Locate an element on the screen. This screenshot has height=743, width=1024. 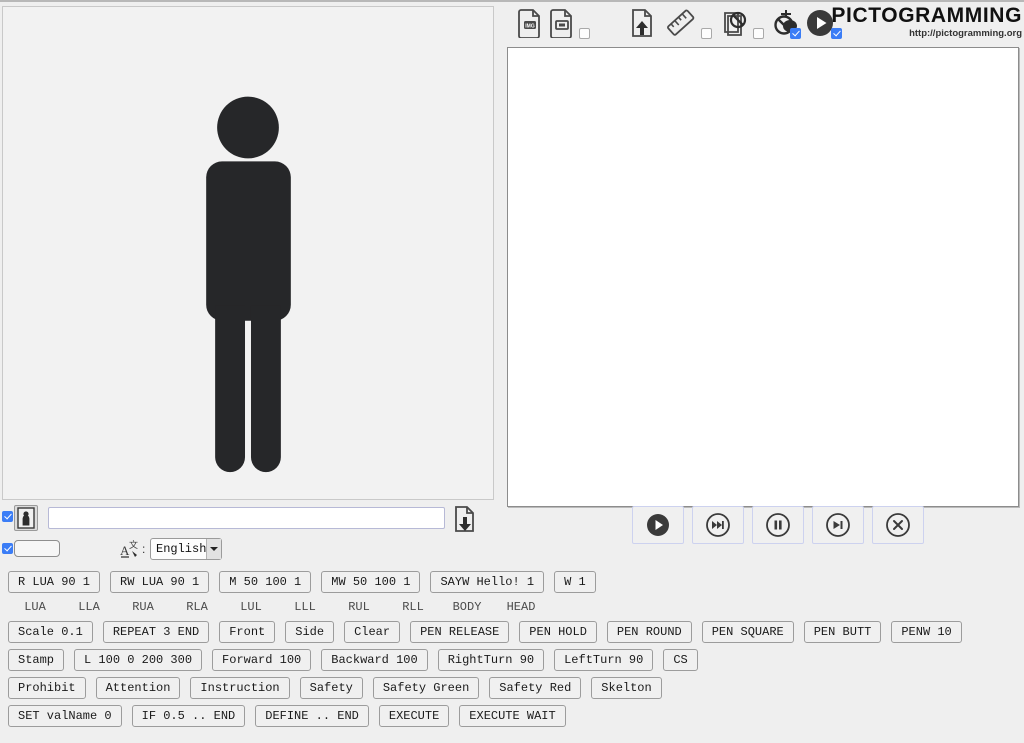
body-part-label: HEAD is located at coordinates (521, 607).